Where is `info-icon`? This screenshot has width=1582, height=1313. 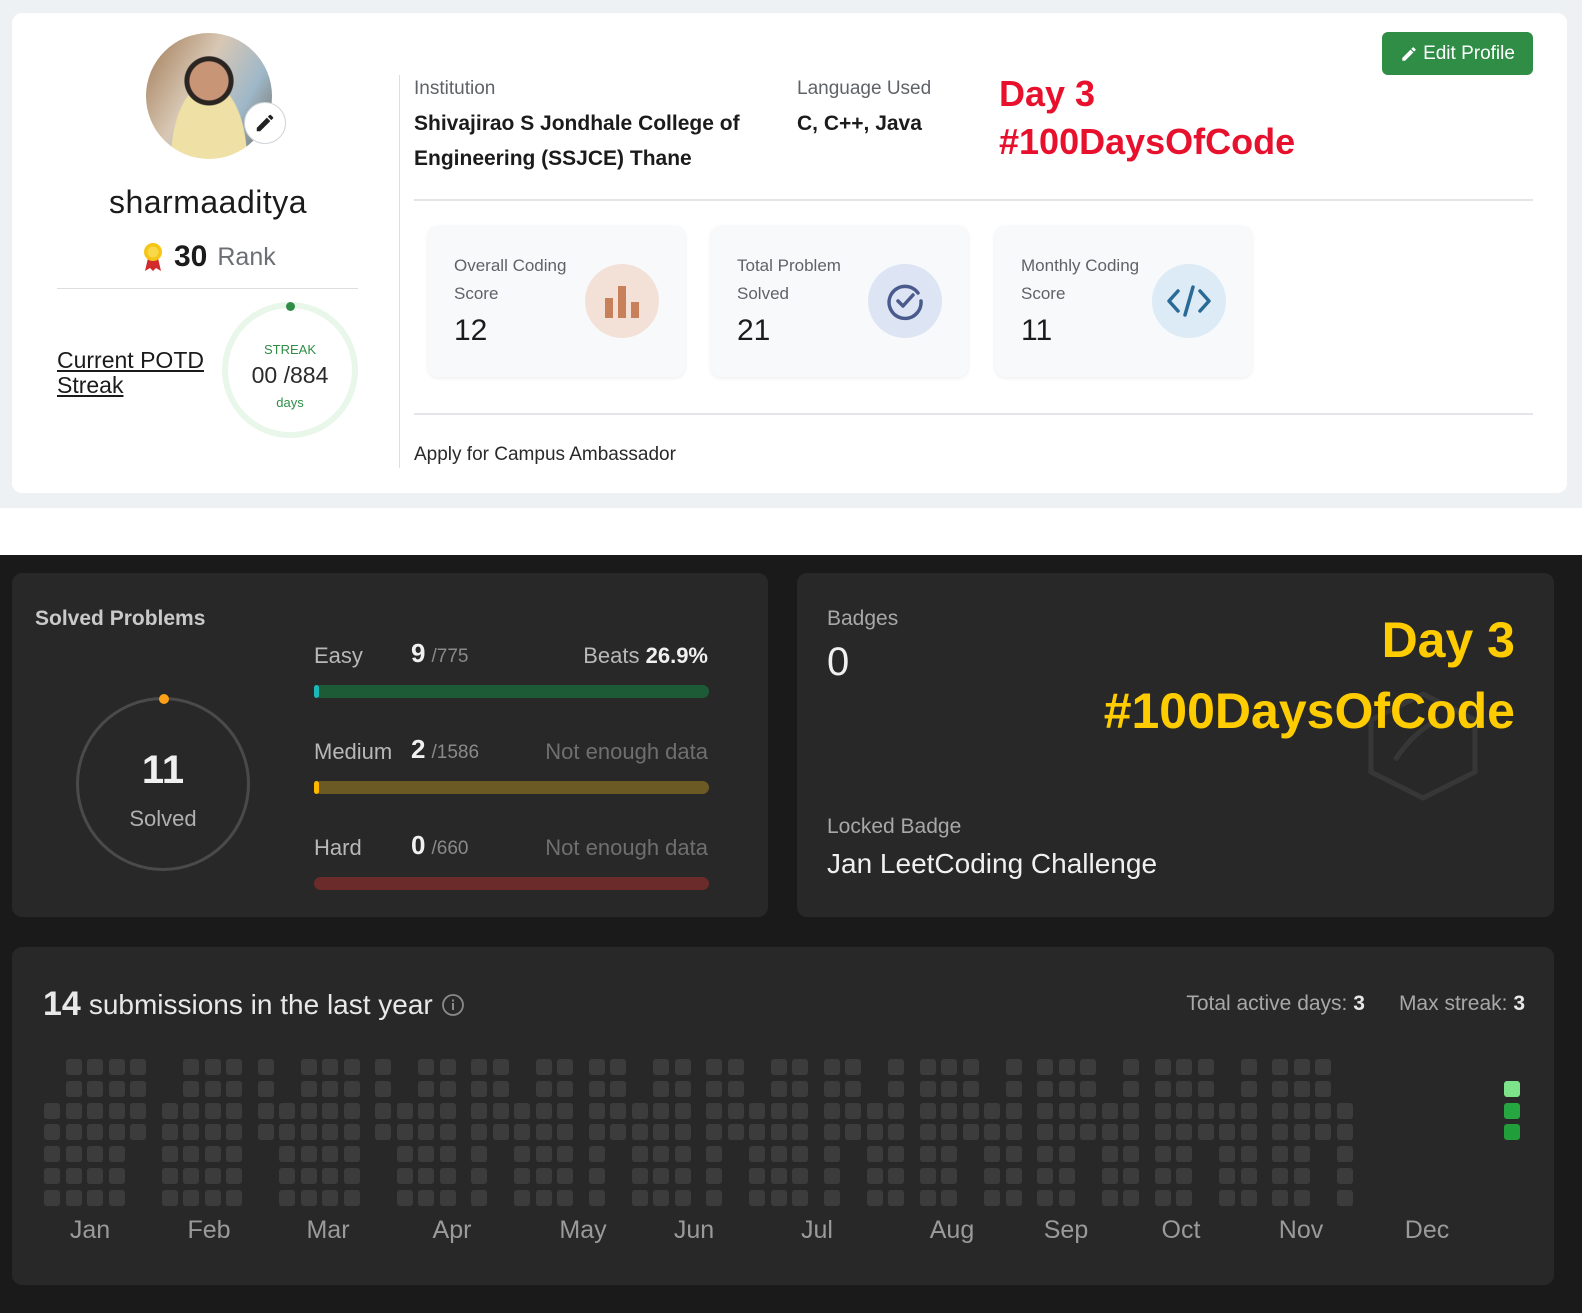
info-icon is located at coordinates (453, 1005).